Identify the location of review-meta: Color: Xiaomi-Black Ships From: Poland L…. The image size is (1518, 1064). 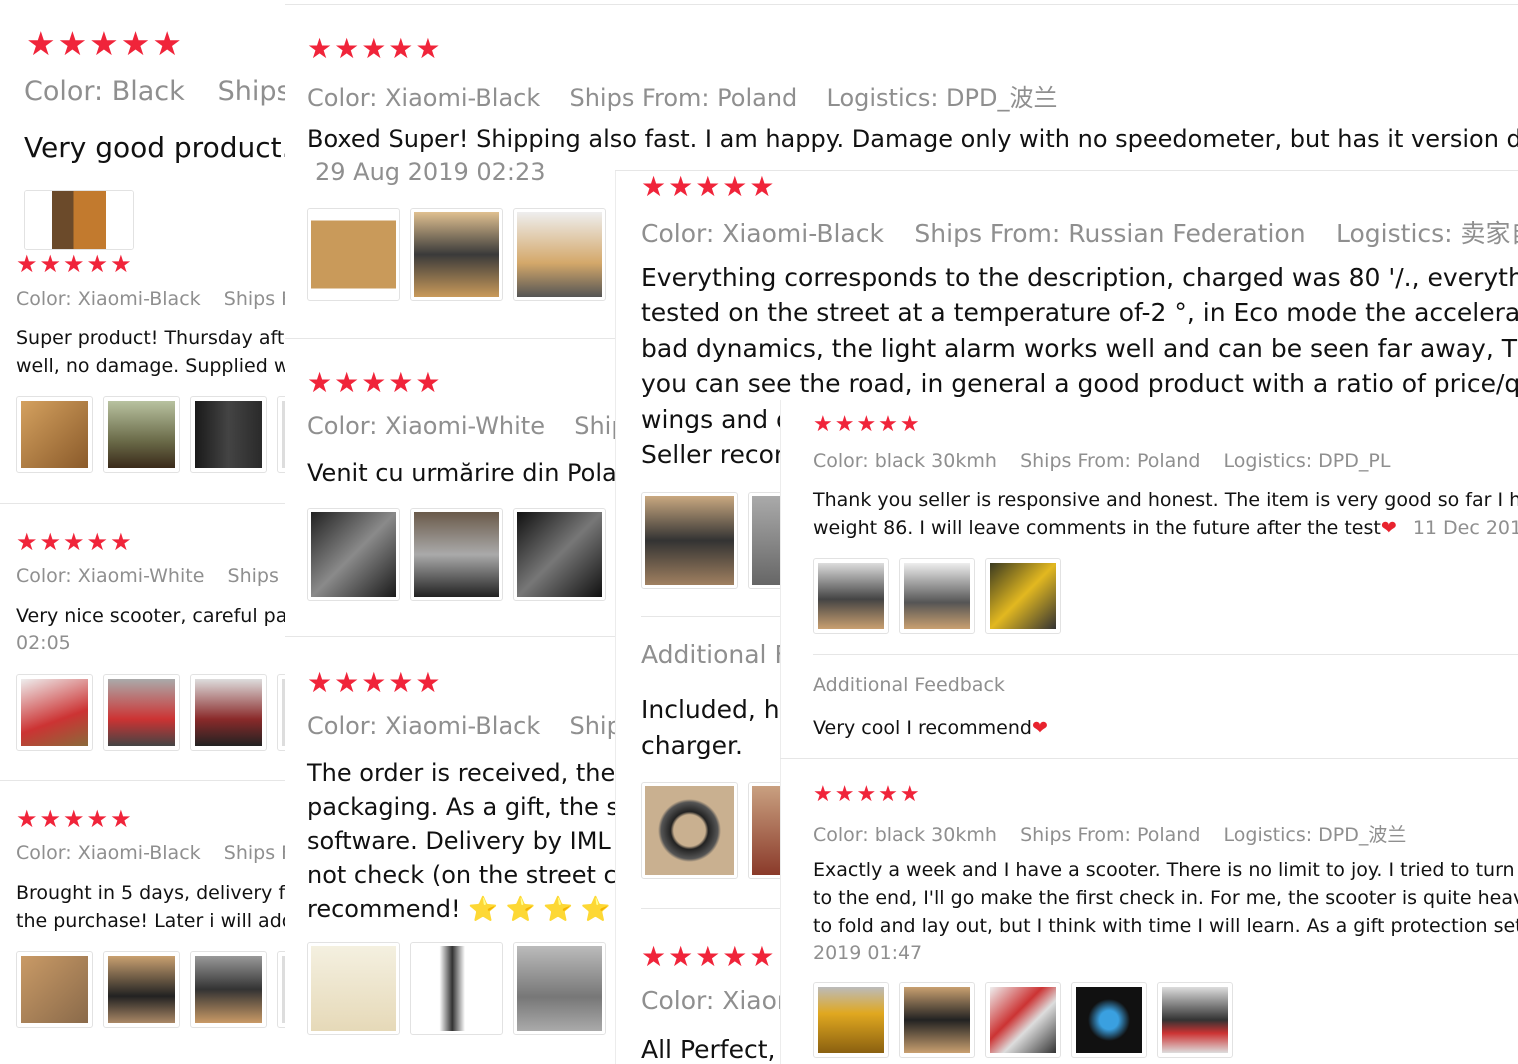
(693, 95).